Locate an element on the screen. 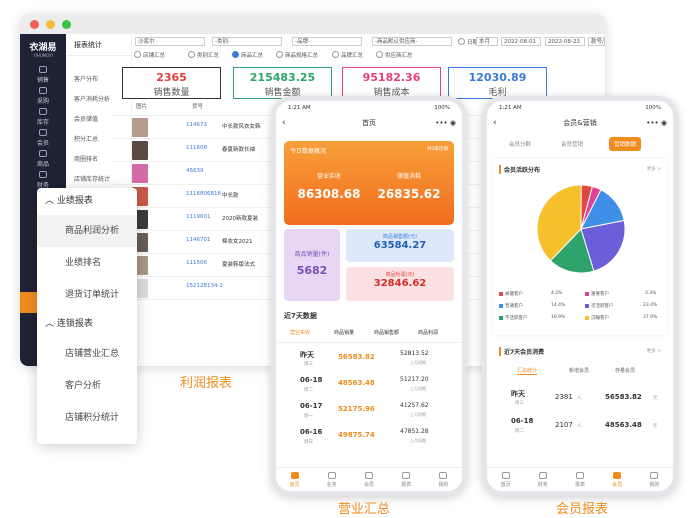  legend-pct: 4.2% is located at coordinates (557, 293).